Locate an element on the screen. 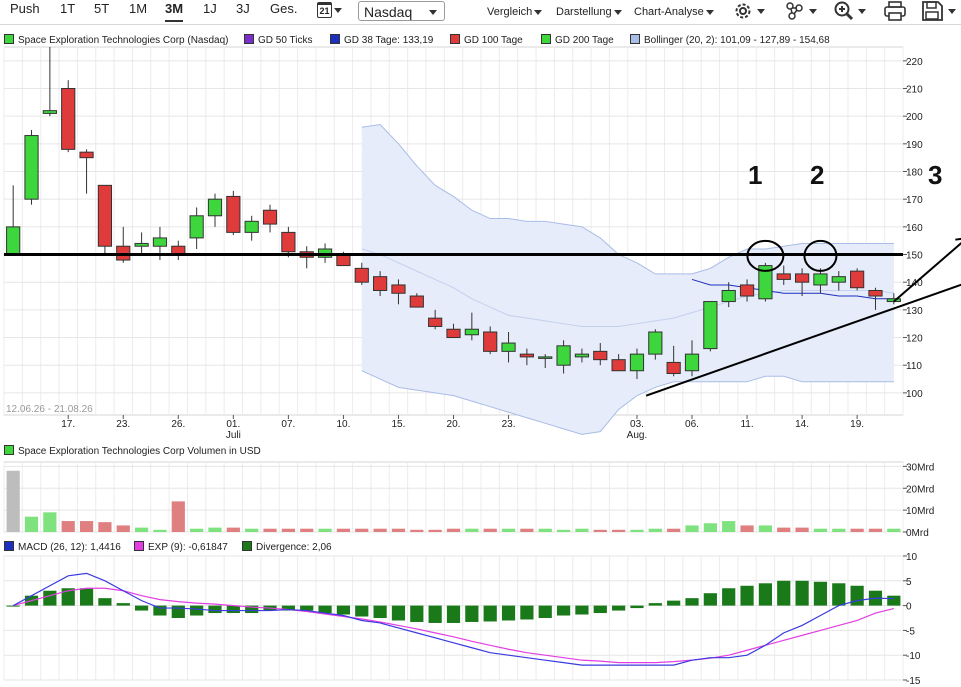 The image size is (961, 687). annotation-3: 3 is located at coordinates (935, 175).